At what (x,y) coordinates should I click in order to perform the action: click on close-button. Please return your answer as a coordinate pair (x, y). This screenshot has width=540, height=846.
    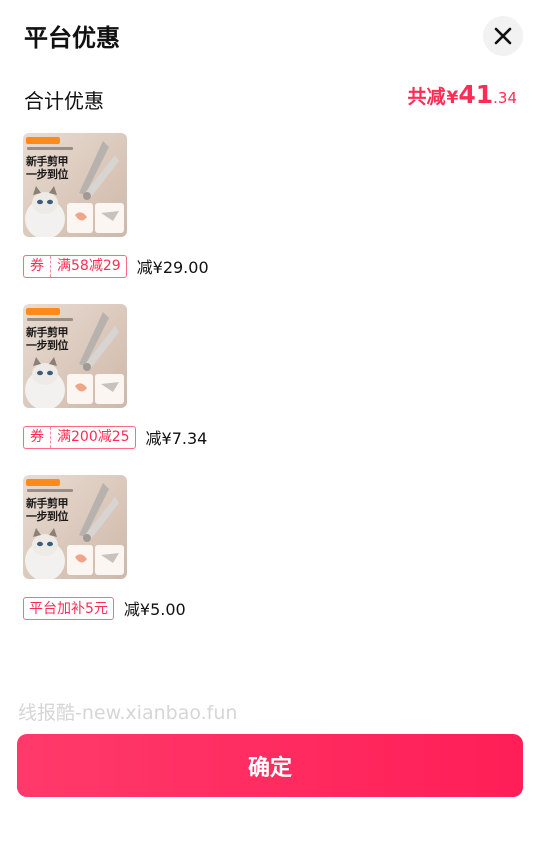
    Looking at the image, I should click on (503, 36).